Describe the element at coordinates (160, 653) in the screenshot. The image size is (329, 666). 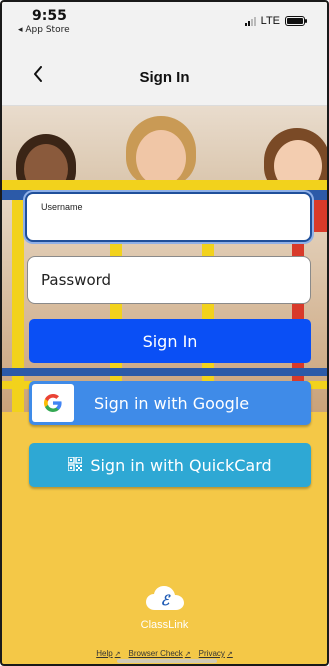
I see `browser-check-link: Browser Check ↗` at that location.